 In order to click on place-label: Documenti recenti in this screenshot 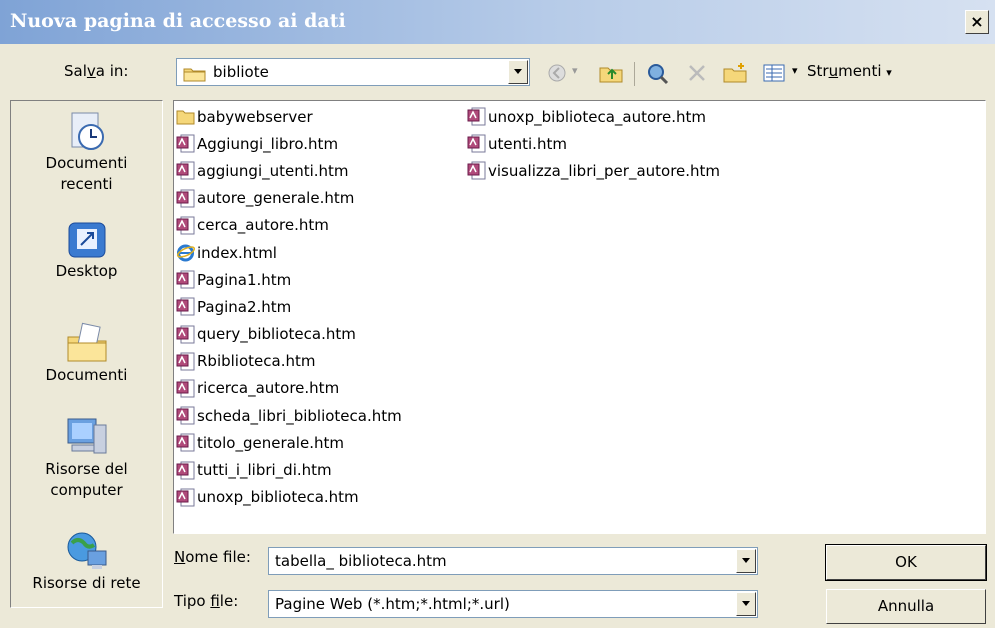, I will do `click(86, 173)`.